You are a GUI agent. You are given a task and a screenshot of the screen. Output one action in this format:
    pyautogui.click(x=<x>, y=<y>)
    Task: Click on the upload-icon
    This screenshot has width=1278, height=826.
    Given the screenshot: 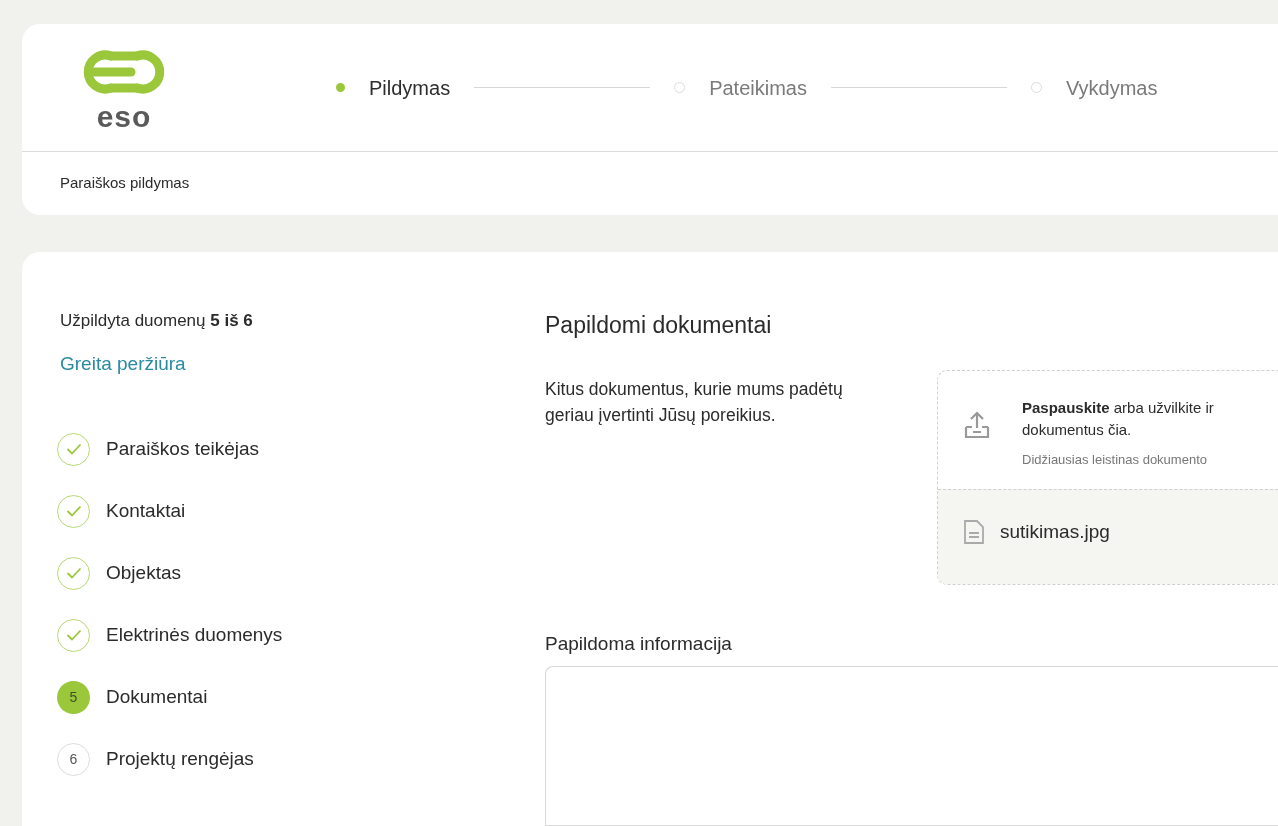 What is the action you would take?
    pyautogui.click(x=977, y=424)
    